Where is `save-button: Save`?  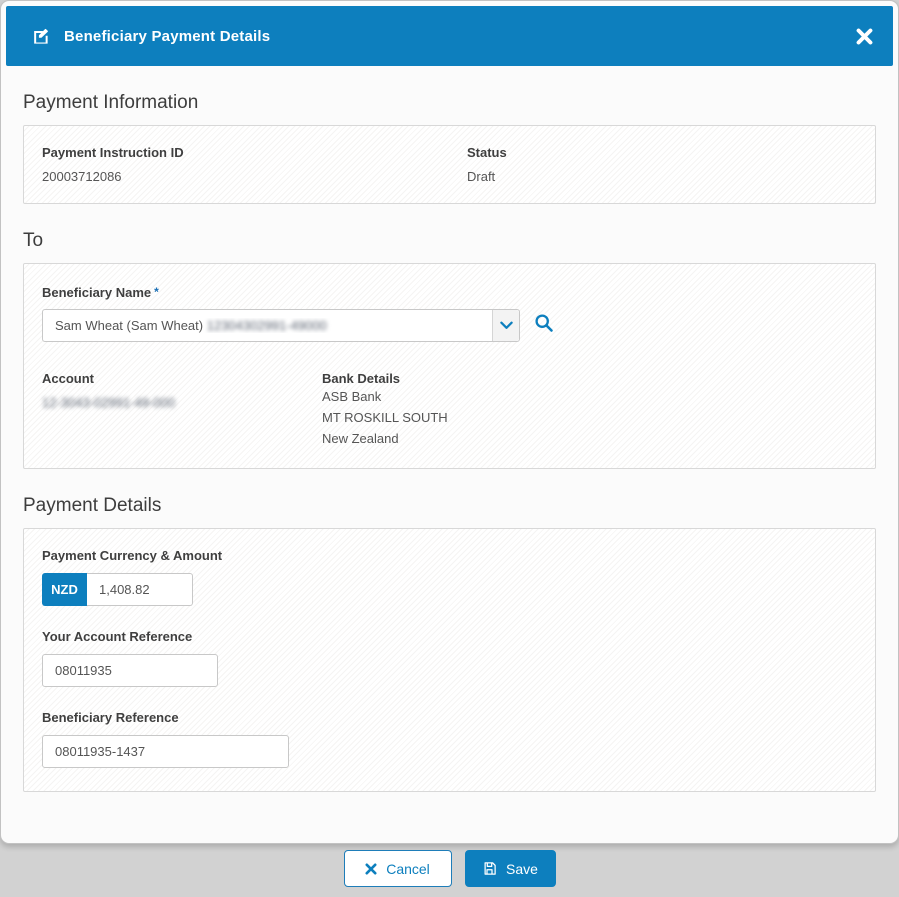 save-button: Save is located at coordinates (510, 868).